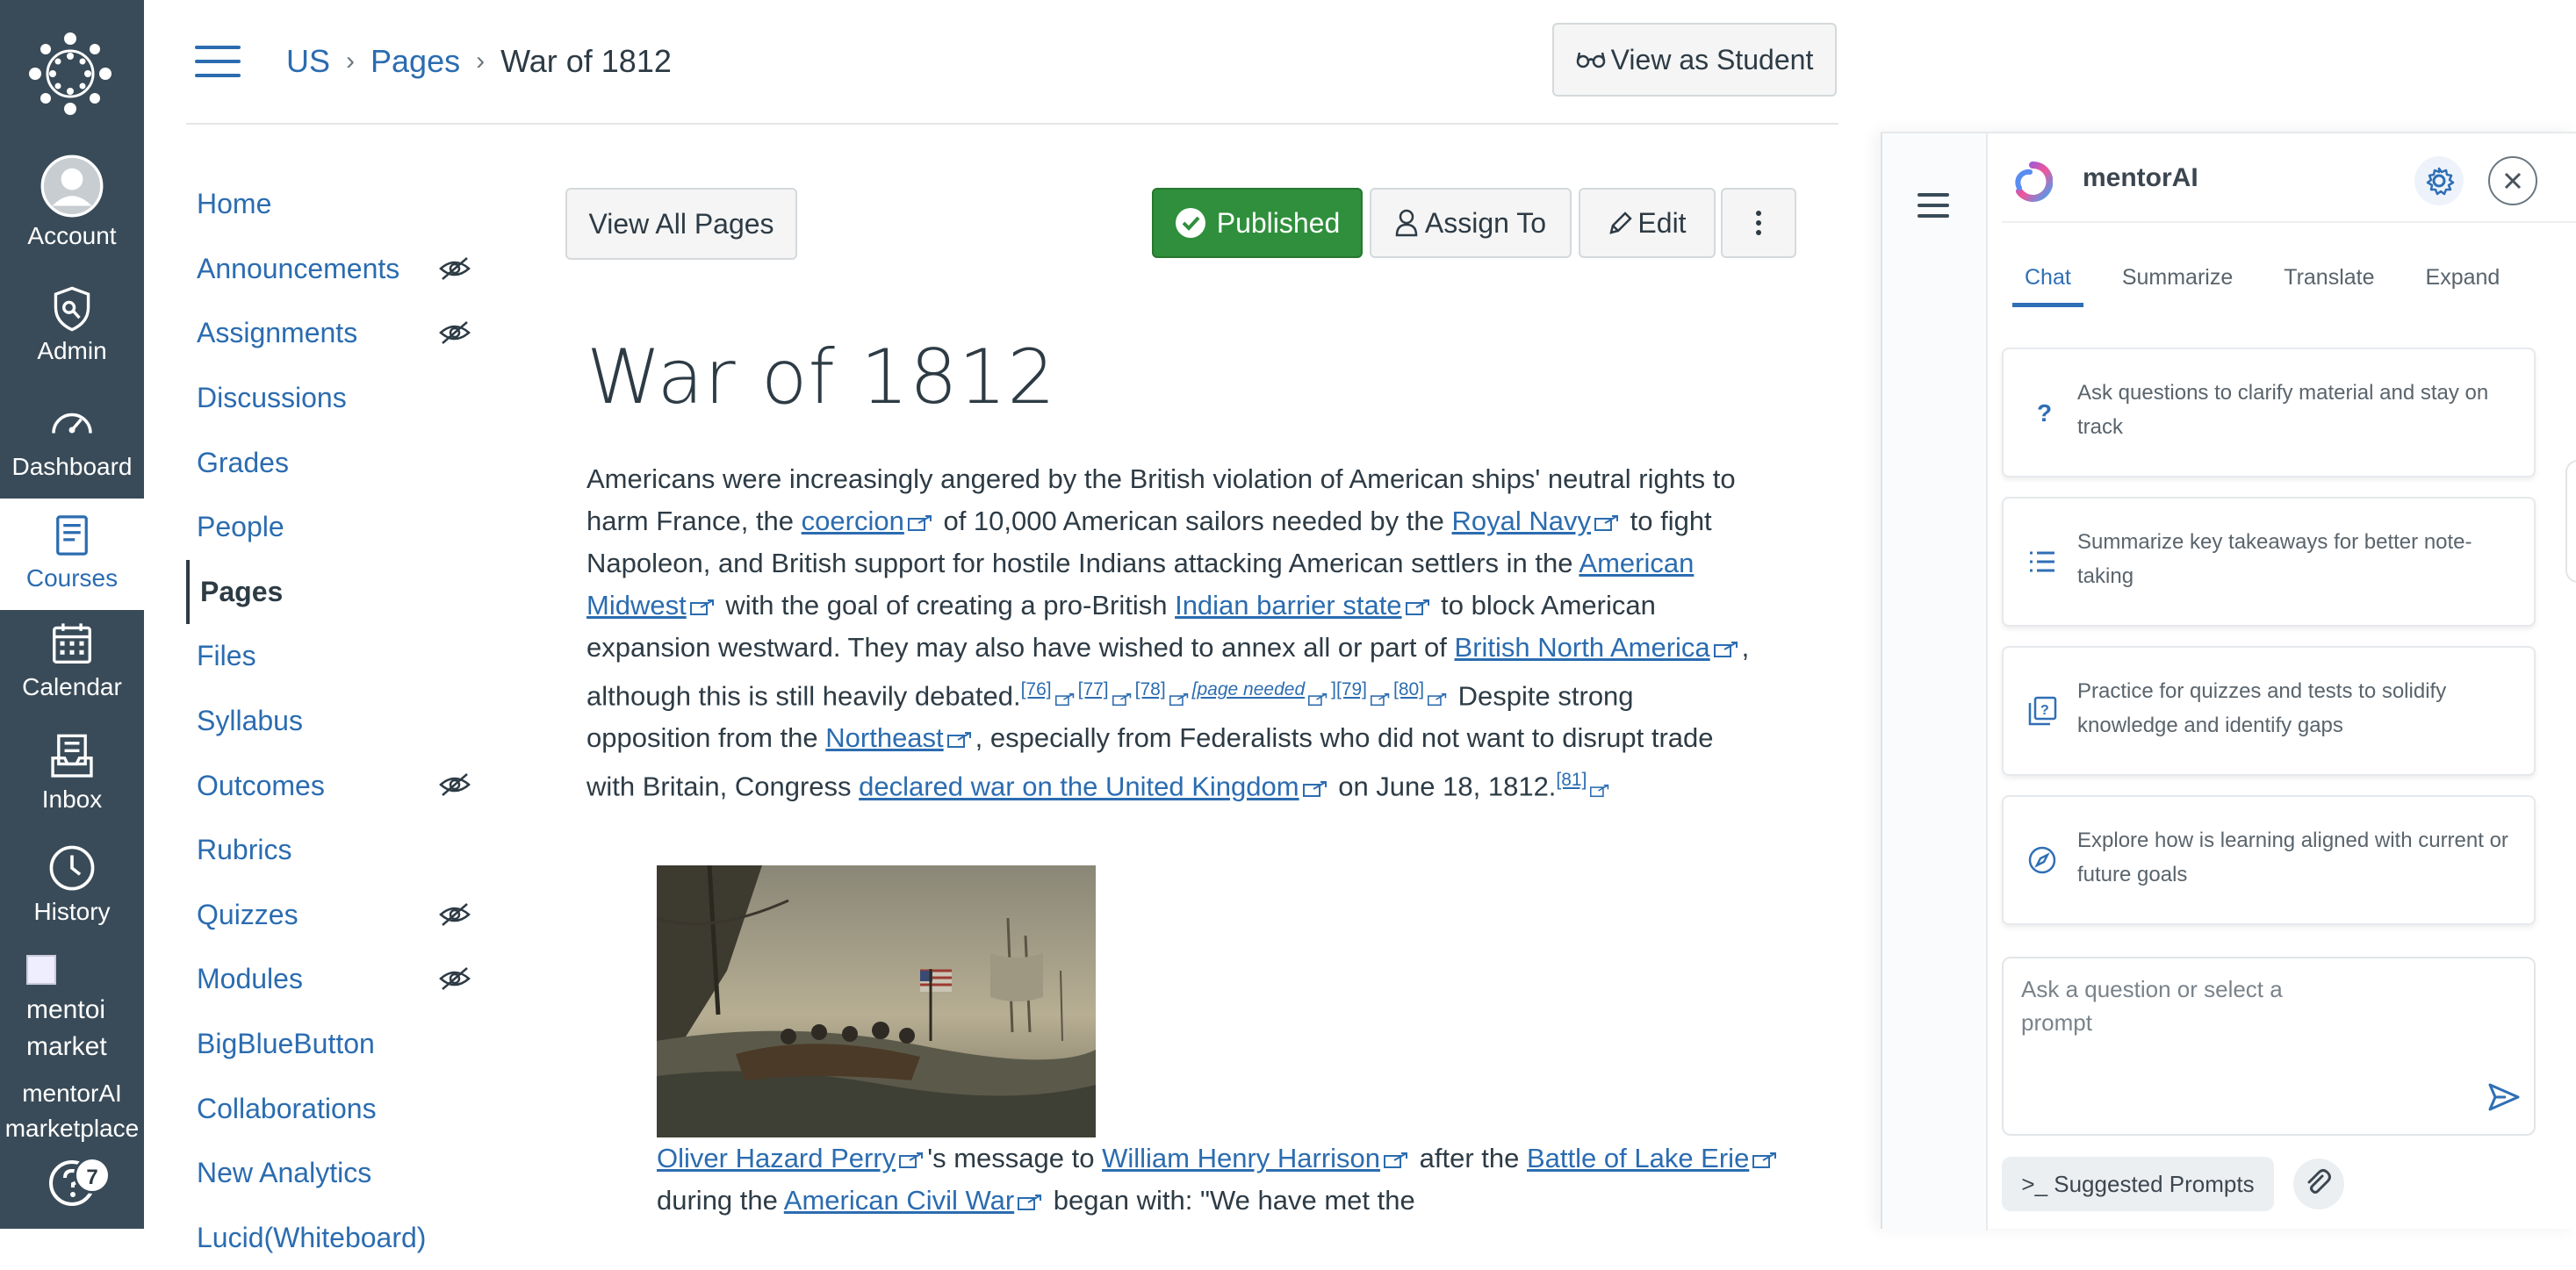 Image resolution: width=2576 pixels, height=1270 pixels. What do you see at coordinates (308, 61) in the screenshot?
I see `breadcrumb-course: US` at bounding box center [308, 61].